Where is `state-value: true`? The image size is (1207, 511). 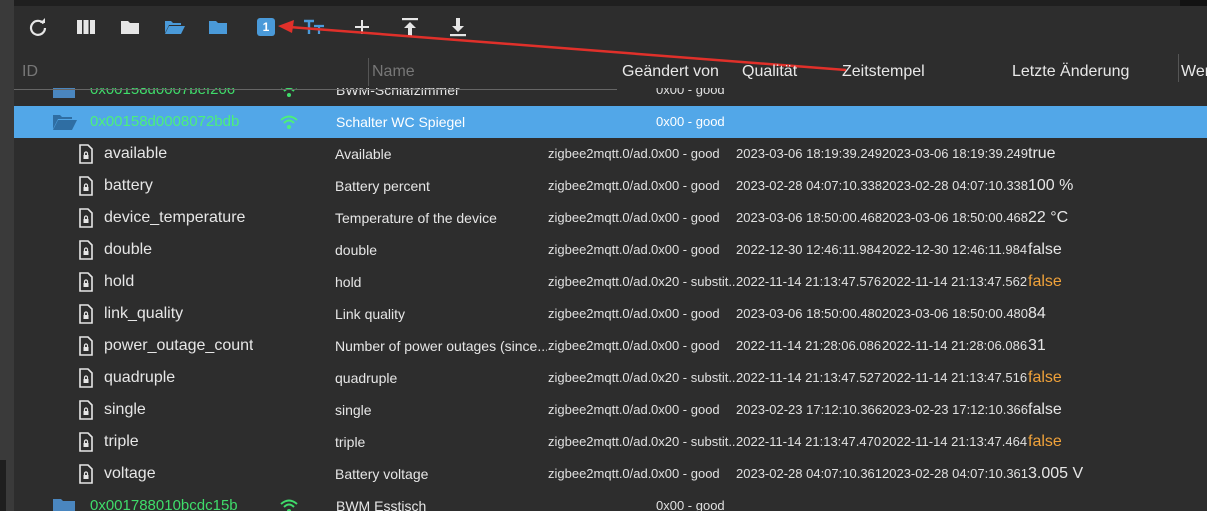 state-value: true is located at coordinates (1042, 154).